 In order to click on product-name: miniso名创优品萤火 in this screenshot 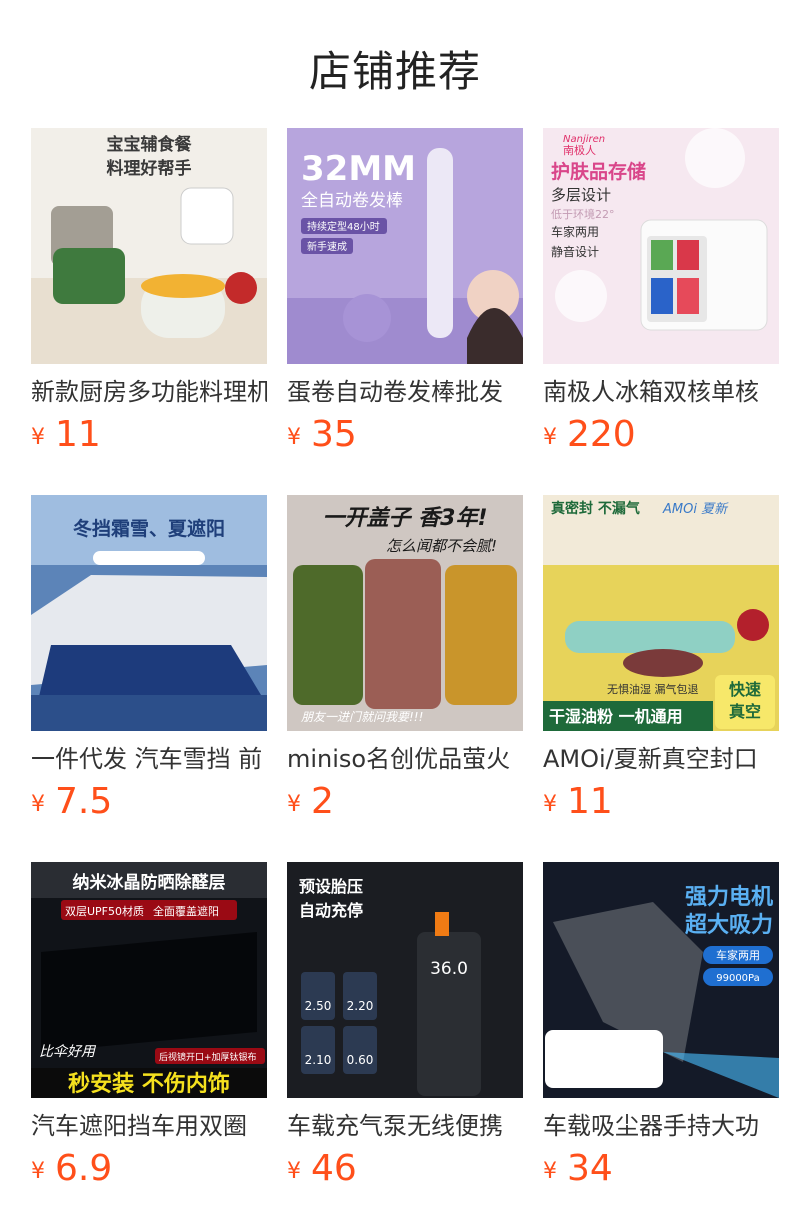, I will do `click(405, 759)`.